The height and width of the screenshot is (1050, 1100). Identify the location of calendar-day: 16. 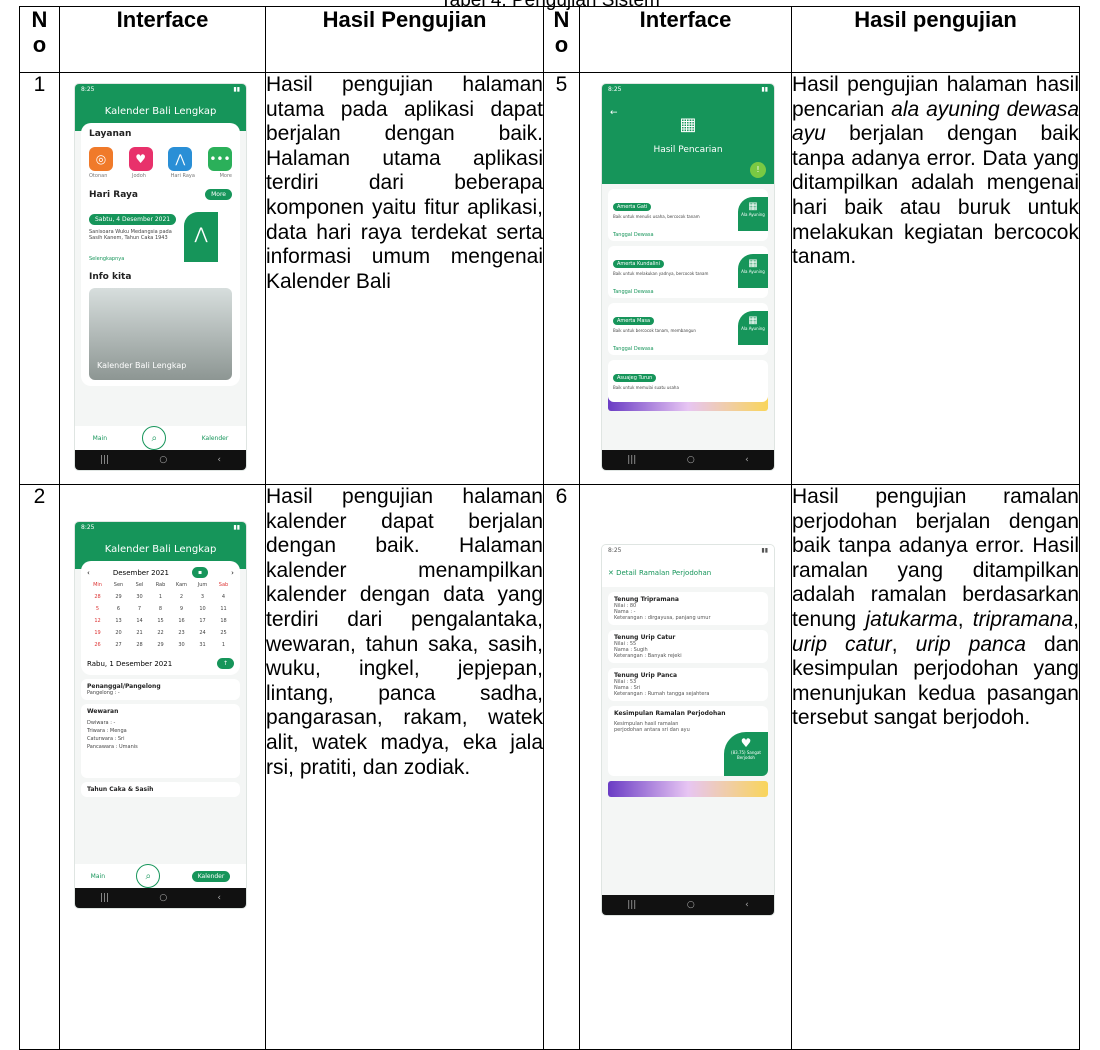
(181, 621).